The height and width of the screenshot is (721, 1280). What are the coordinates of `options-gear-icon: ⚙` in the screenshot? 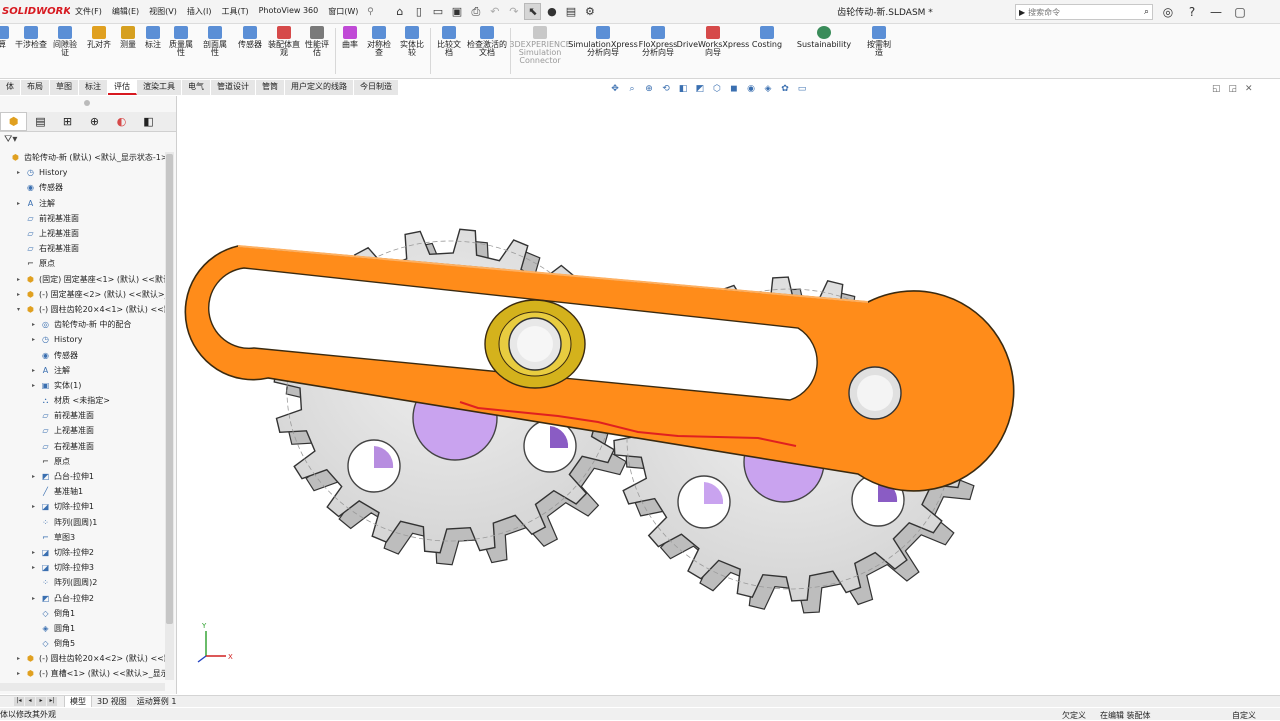 It's located at (589, 11).